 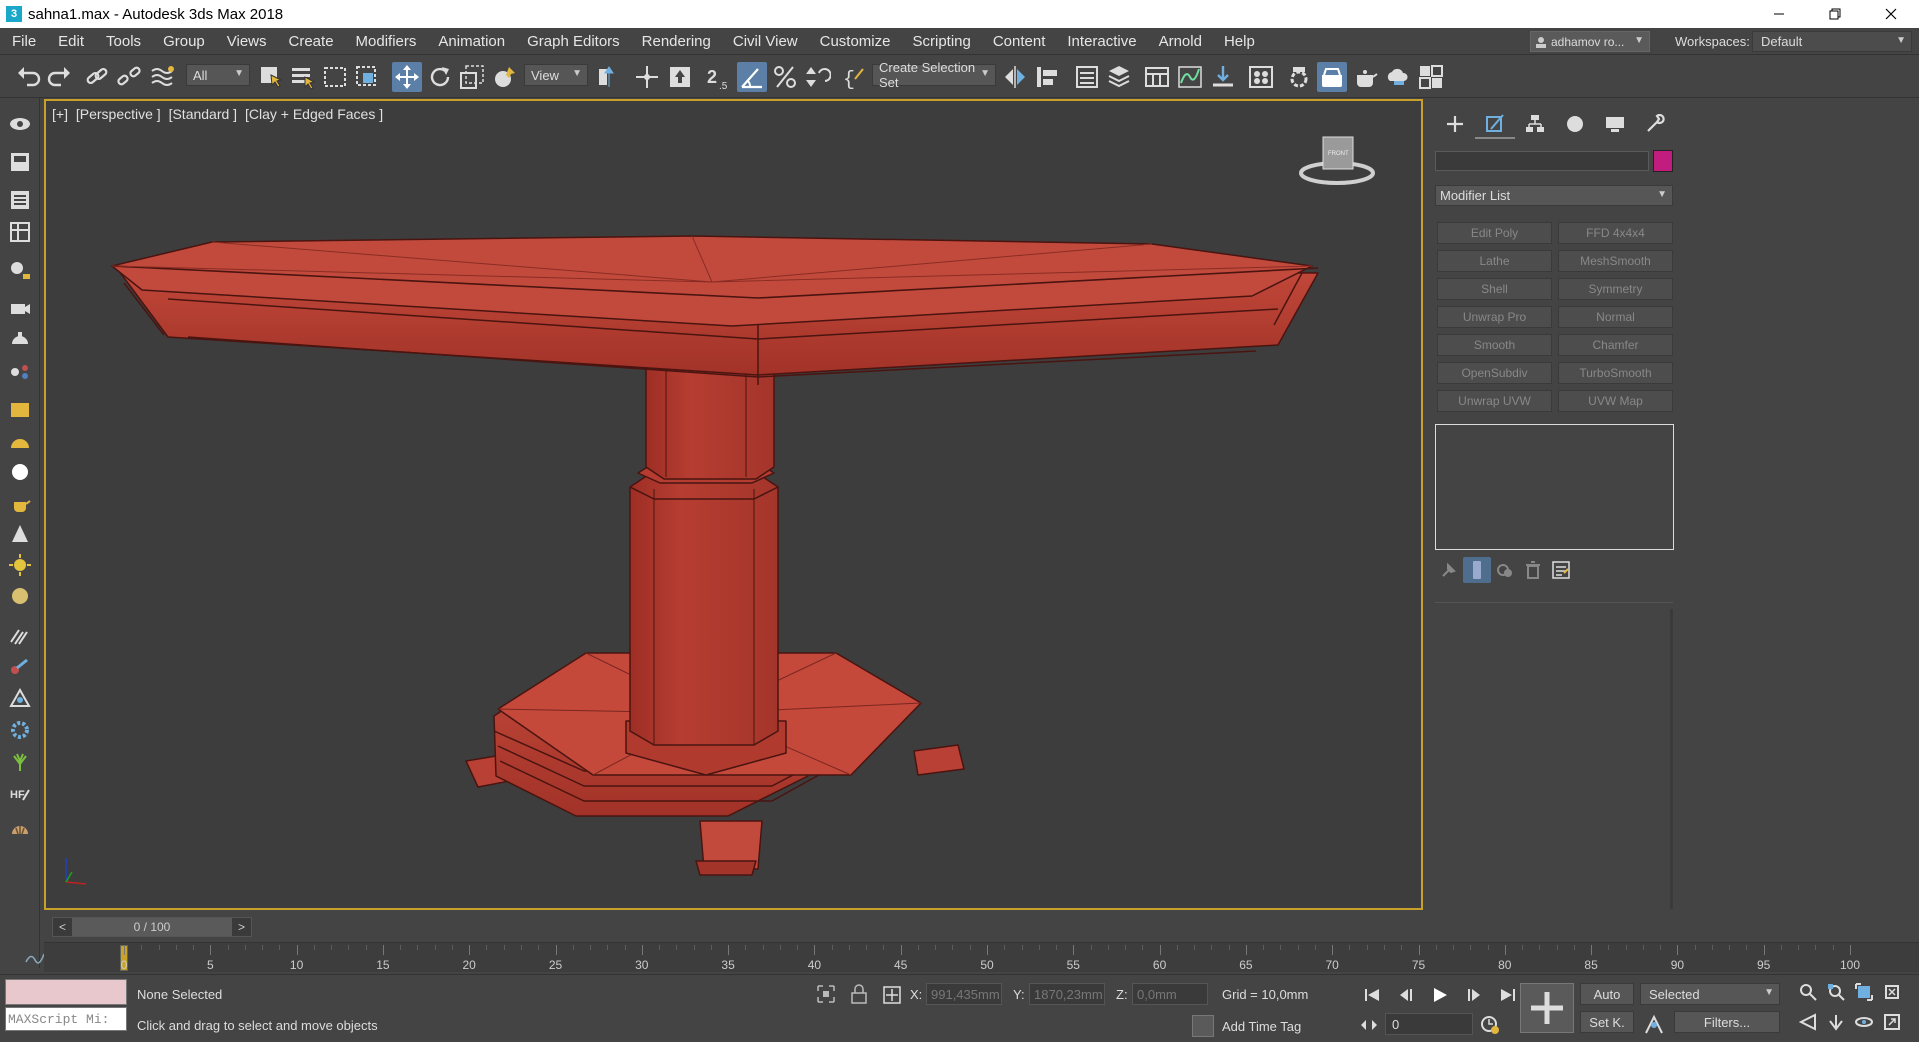 I want to click on compound-strip-button, so click(x=20, y=698).